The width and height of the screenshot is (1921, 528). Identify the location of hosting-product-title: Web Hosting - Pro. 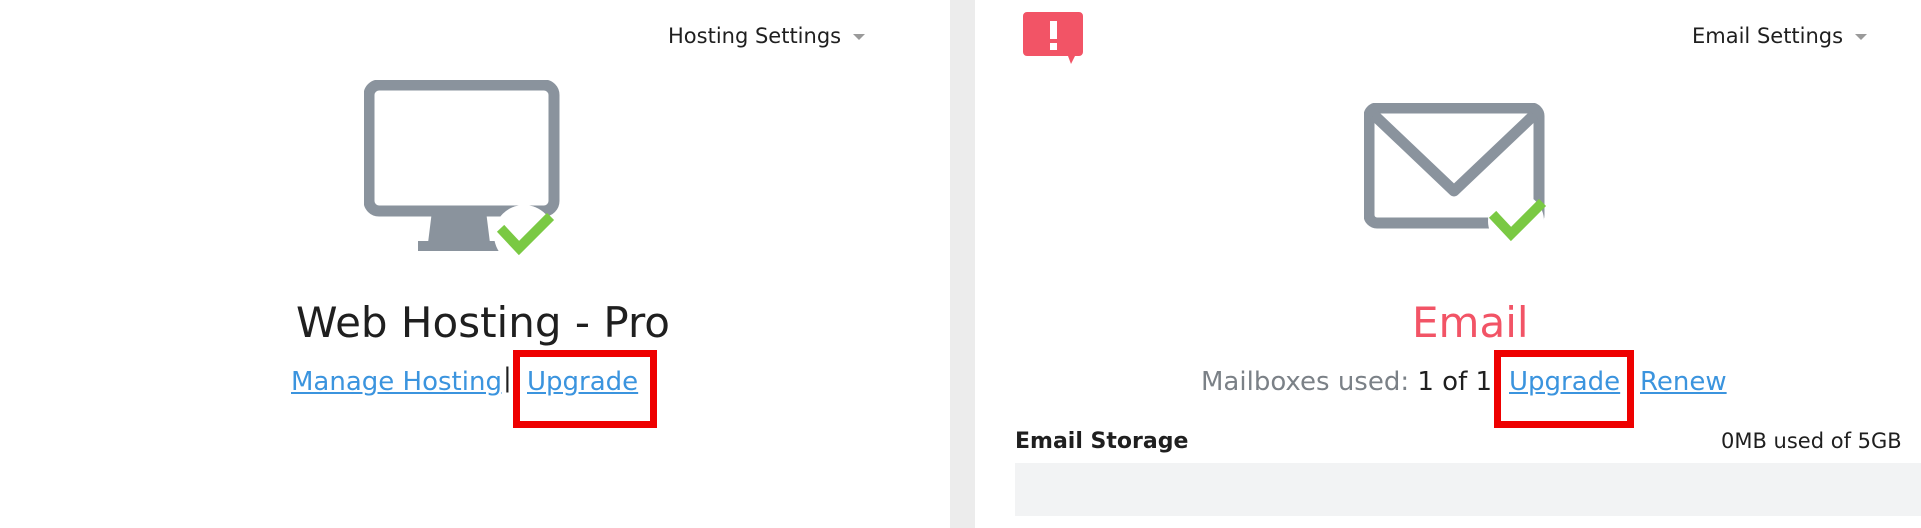
(483, 322).